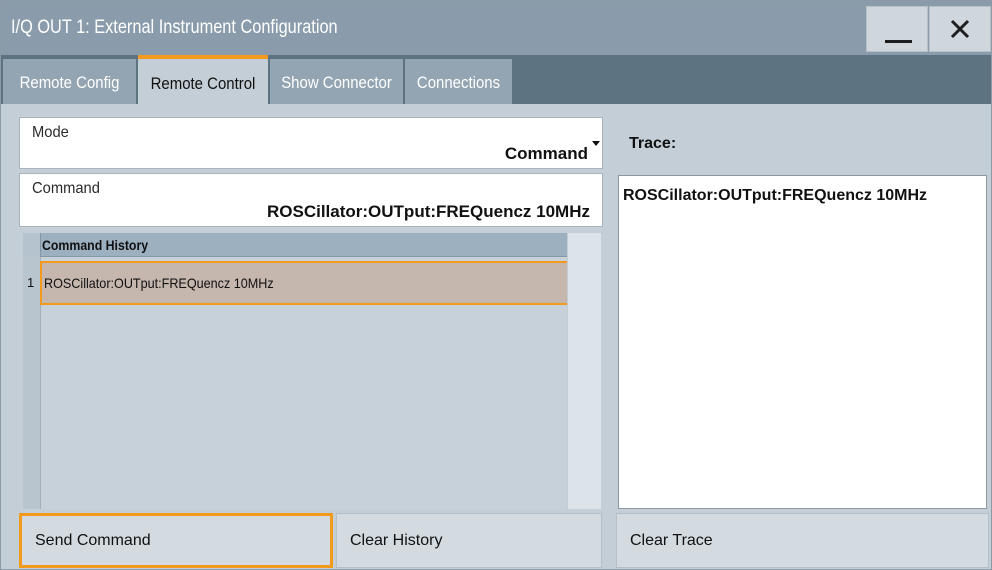  I want to click on clear-trace-button: Clear Trace, so click(802, 540).